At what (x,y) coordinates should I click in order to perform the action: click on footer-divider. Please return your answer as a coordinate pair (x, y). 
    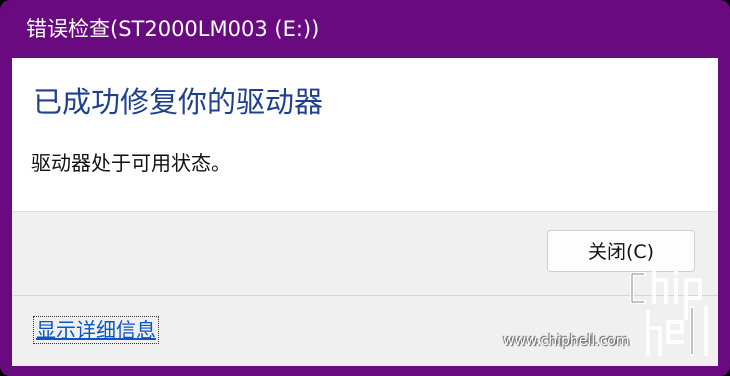
    Looking at the image, I should click on (365, 295).